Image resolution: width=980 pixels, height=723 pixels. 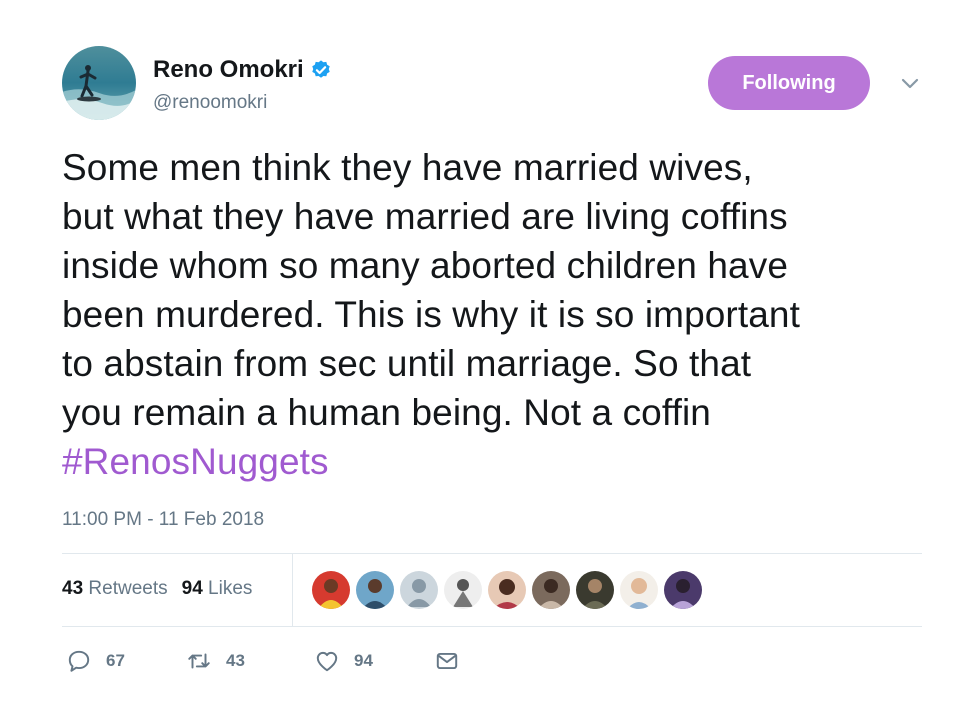 What do you see at coordinates (99, 83) in the screenshot?
I see `avatar` at bounding box center [99, 83].